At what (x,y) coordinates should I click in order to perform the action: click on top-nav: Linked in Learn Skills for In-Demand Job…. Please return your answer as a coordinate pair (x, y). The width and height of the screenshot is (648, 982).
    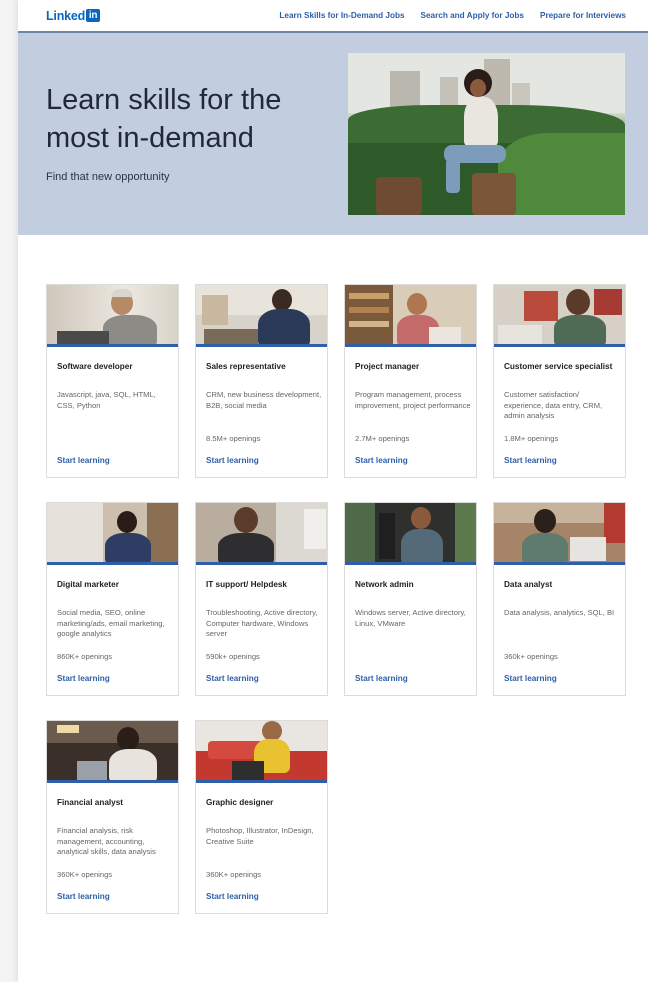
    Looking at the image, I should click on (333, 16).